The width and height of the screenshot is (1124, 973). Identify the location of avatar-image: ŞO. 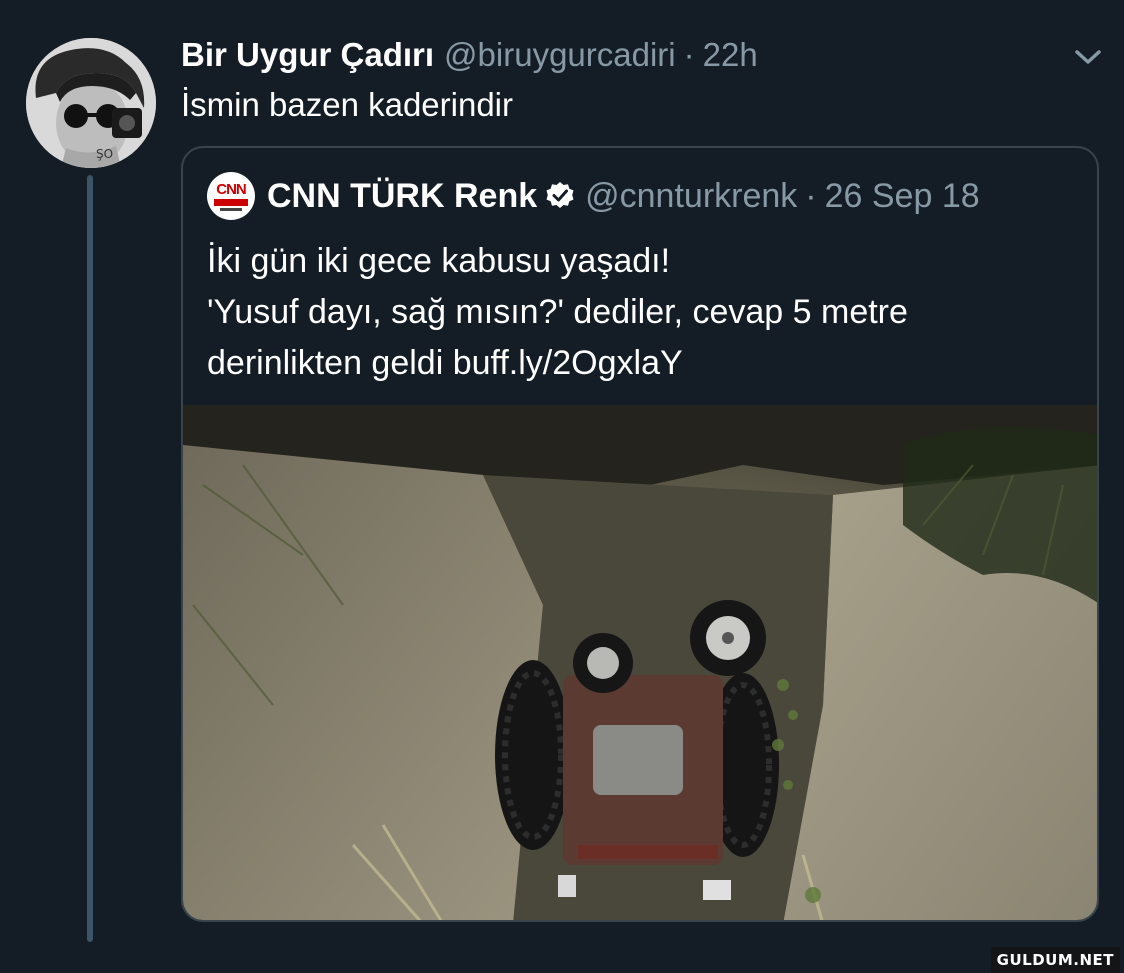
(91, 103).